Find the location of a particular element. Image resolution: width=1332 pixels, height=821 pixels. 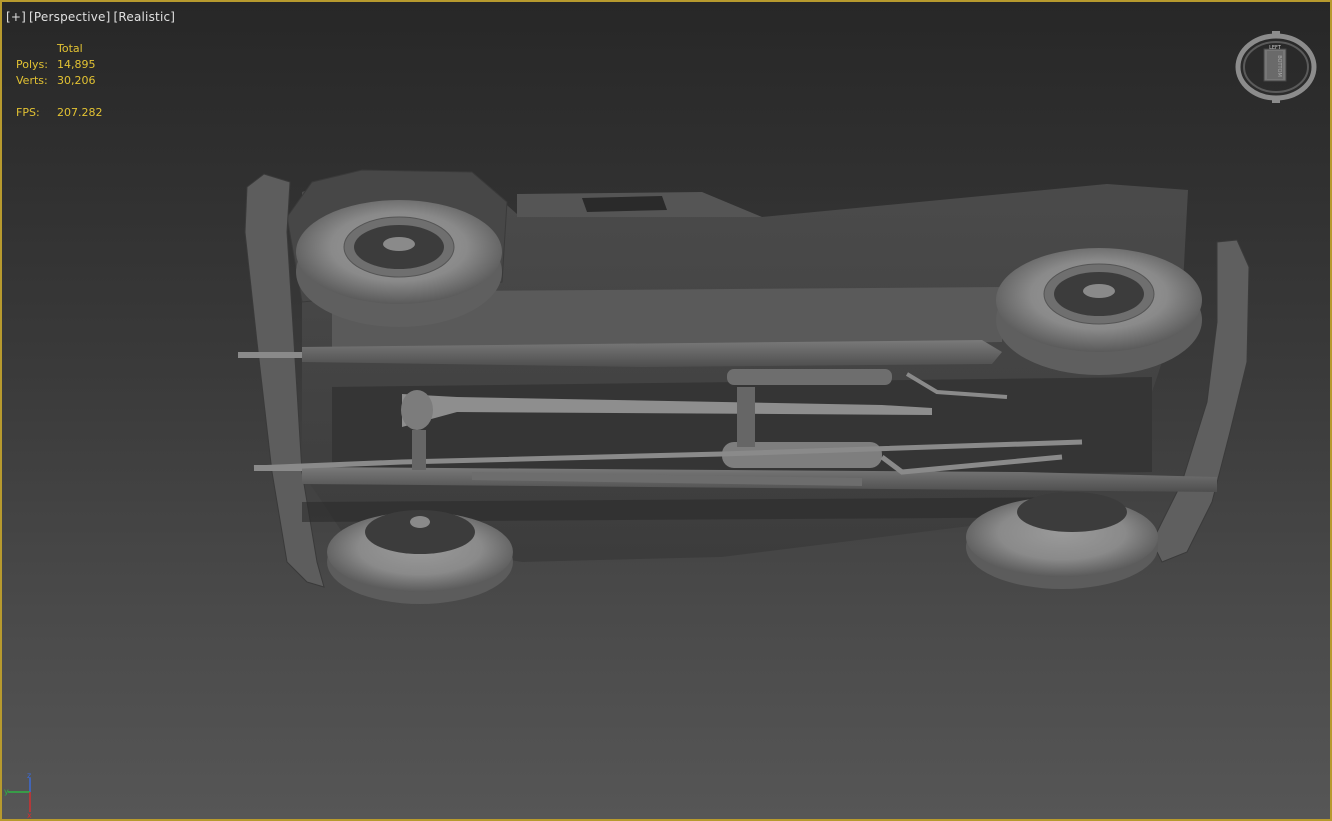

viewcube-face-label: LEFT is located at coordinates (1275, 48).